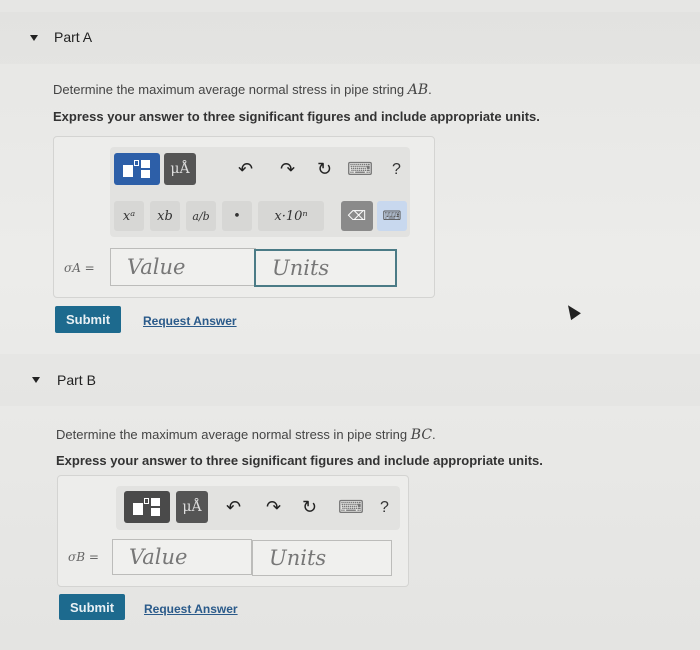  I want to click on part-b-title: Part B, so click(76, 380).